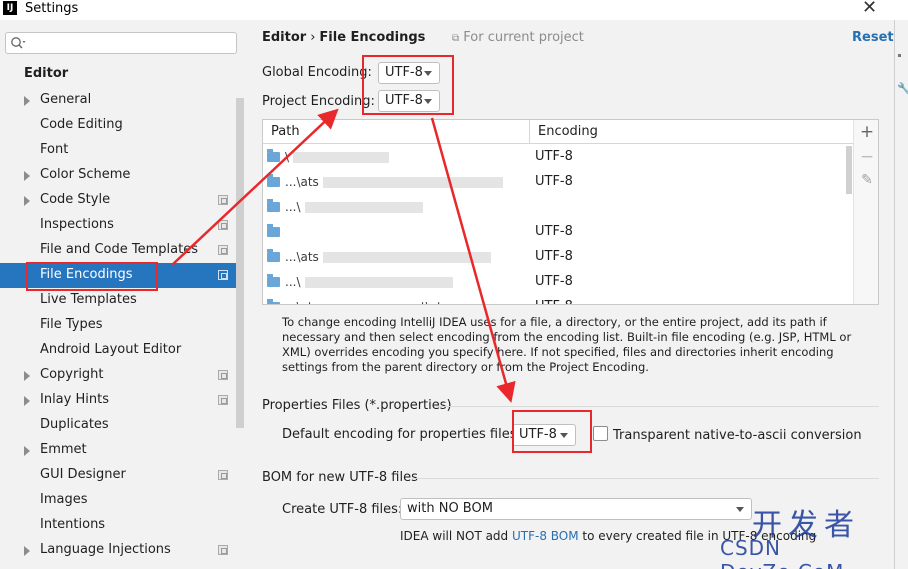 The height and width of the screenshot is (569, 908). What do you see at coordinates (545, 536) in the screenshot?
I see `utf8-bom-link: UTF-8 BOM` at bounding box center [545, 536].